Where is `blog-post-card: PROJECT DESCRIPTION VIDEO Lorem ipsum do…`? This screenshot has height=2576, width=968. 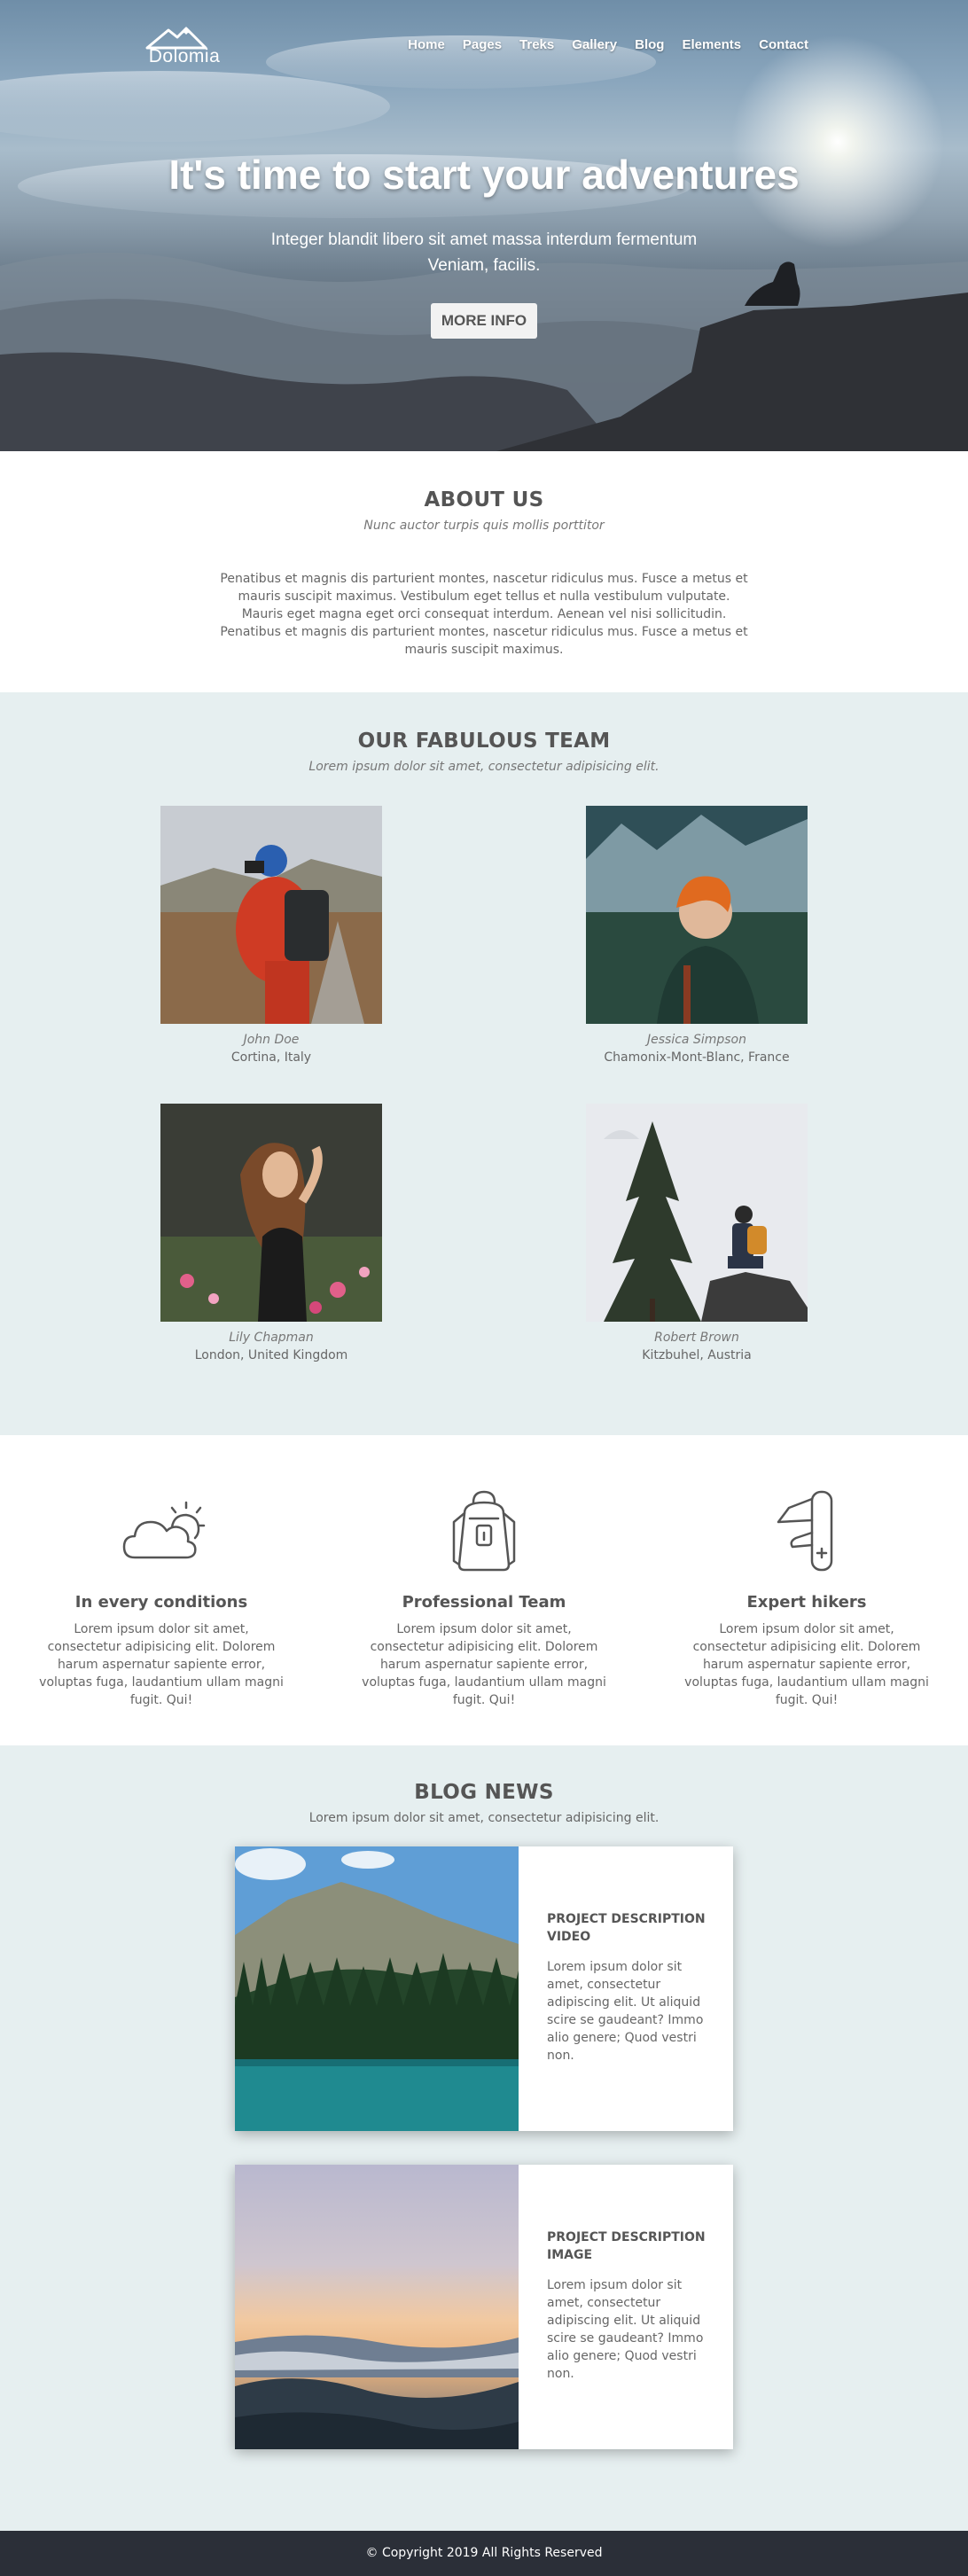
blog-post-card: PROJECT DESCRIPTION VIDEO Lorem ipsum do… is located at coordinates (484, 1988).